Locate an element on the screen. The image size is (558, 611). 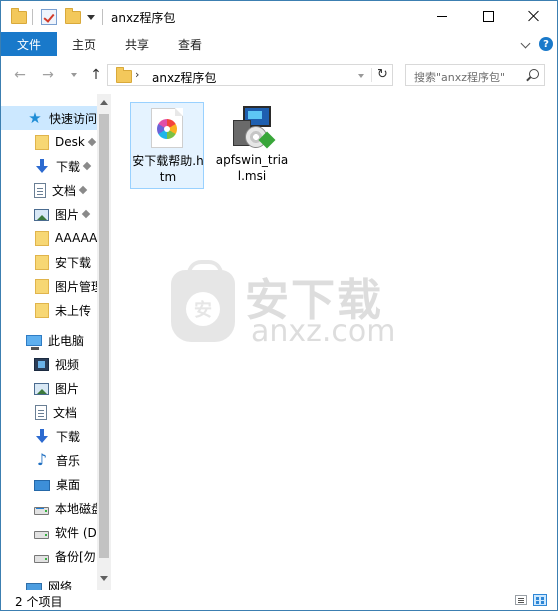
search-input: 搜索"anxz程序包" is located at coordinates (475, 75).